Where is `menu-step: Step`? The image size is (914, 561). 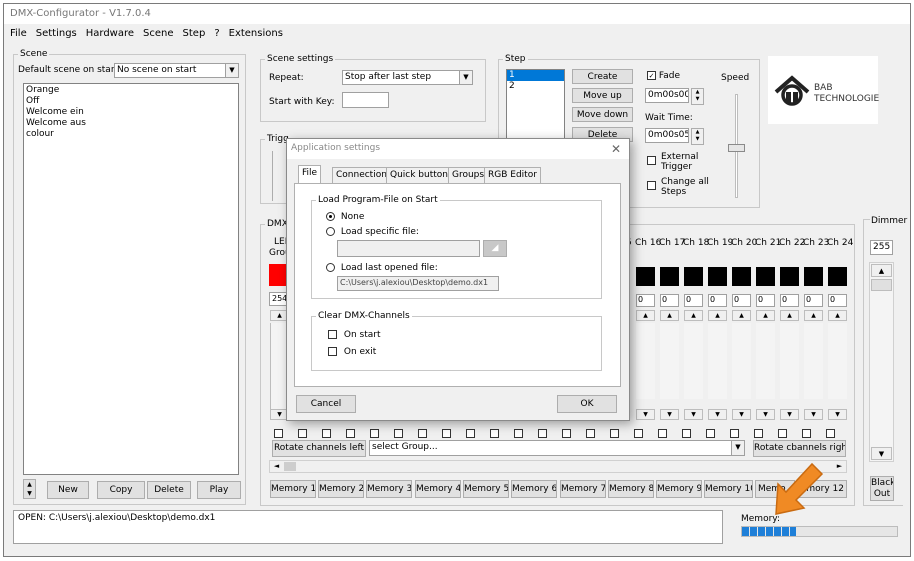 menu-step: Step is located at coordinates (194, 34).